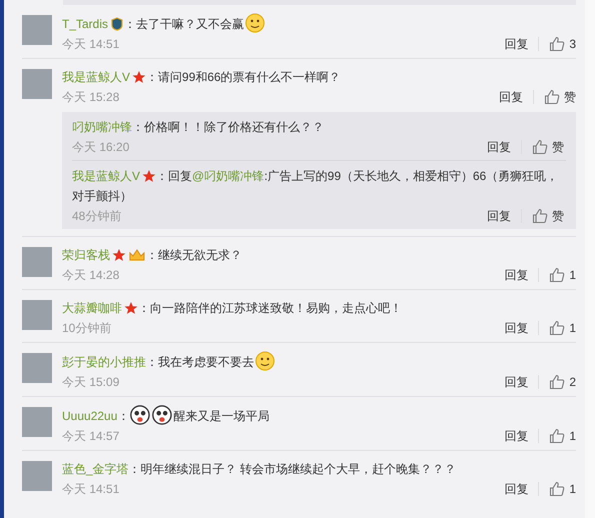 This screenshot has height=518, width=595. What do you see at coordinates (137, 255) in the screenshot?
I see `crown-icon` at bounding box center [137, 255].